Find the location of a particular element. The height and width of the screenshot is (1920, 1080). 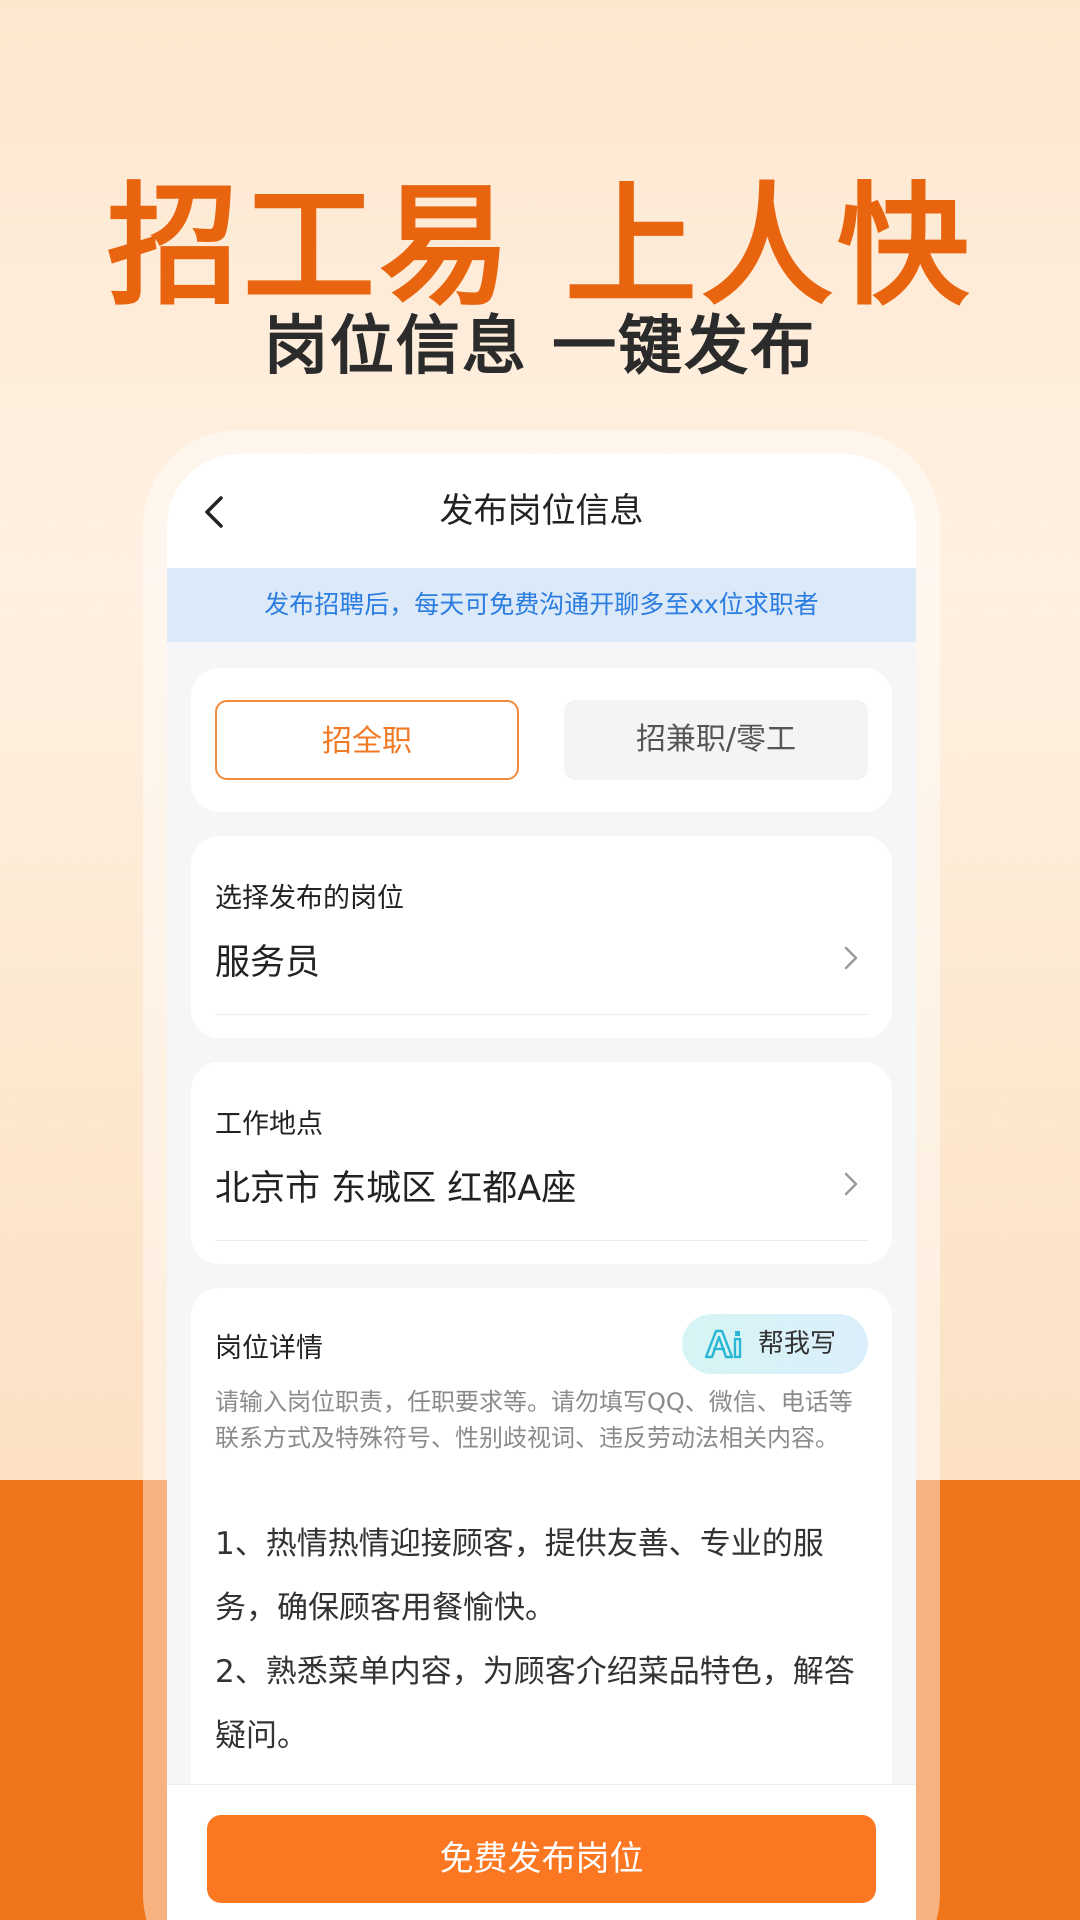

full-time-option: 招全职 is located at coordinates (367, 740).